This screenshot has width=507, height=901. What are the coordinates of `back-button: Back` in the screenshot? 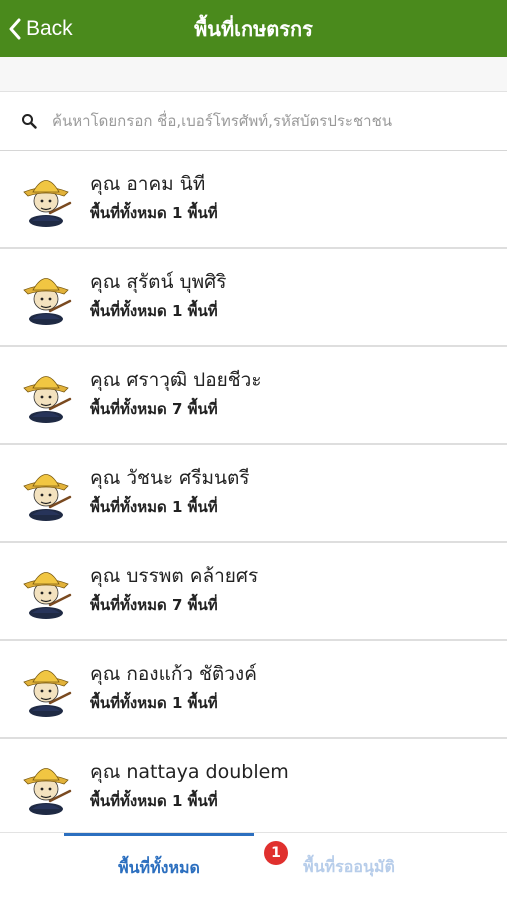 It's located at (40, 28).